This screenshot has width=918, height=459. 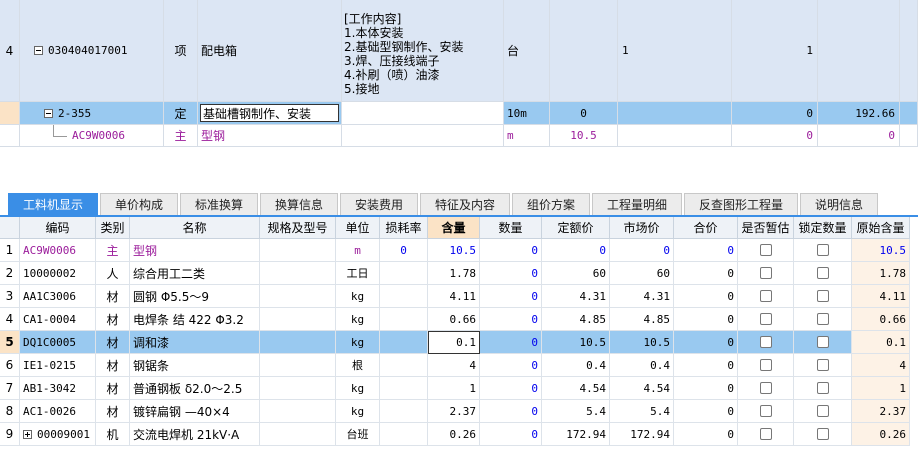 What do you see at coordinates (881, 411) in the screenshot?
I see `resource-original-content: 2.37` at bounding box center [881, 411].